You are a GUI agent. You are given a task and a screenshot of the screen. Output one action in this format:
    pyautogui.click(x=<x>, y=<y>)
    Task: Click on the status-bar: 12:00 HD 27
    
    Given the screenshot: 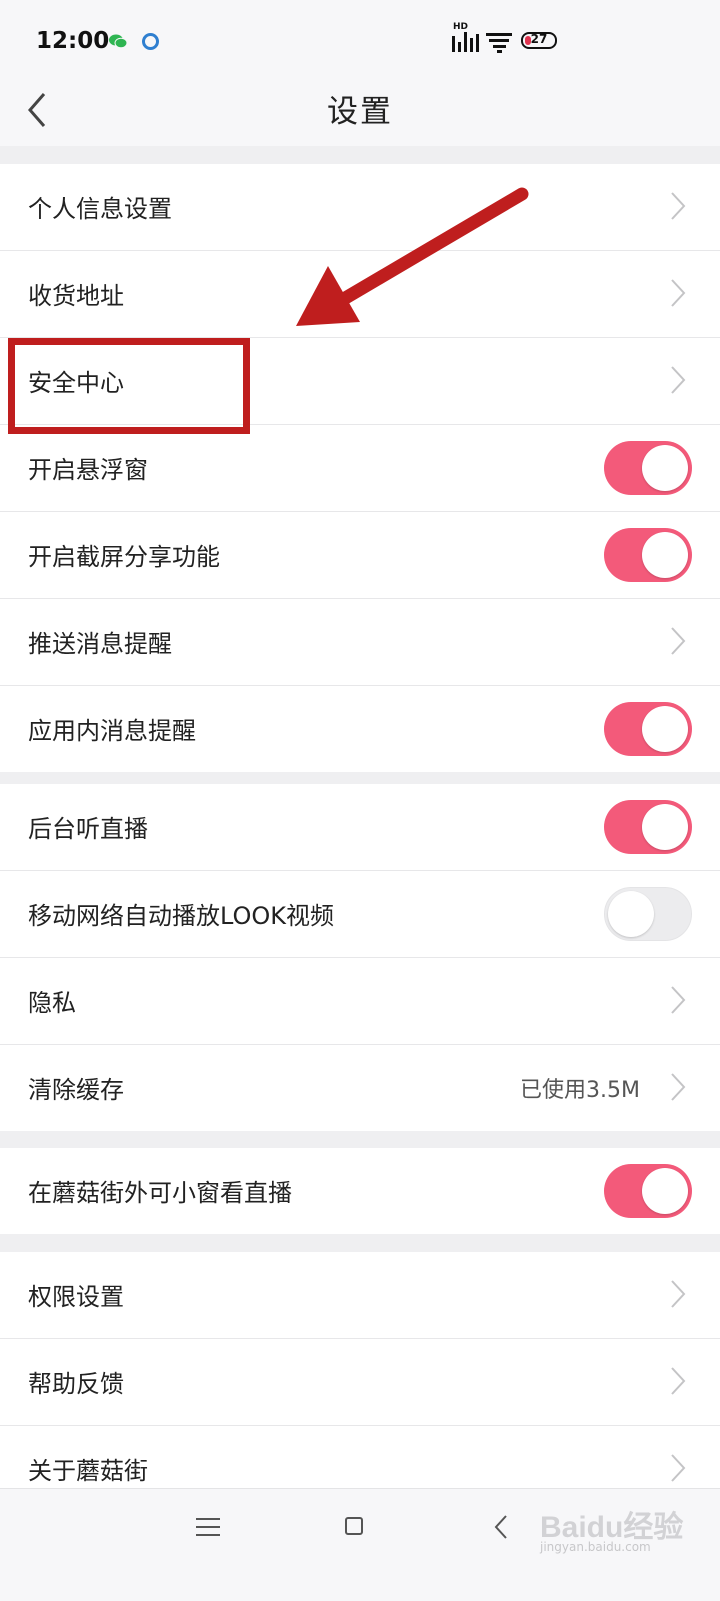 What is the action you would take?
    pyautogui.click(x=360, y=40)
    